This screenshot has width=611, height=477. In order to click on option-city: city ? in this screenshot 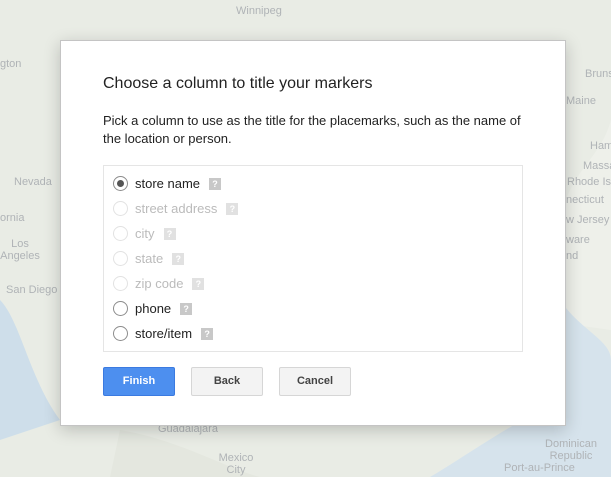, I will do `click(313, 233)`.